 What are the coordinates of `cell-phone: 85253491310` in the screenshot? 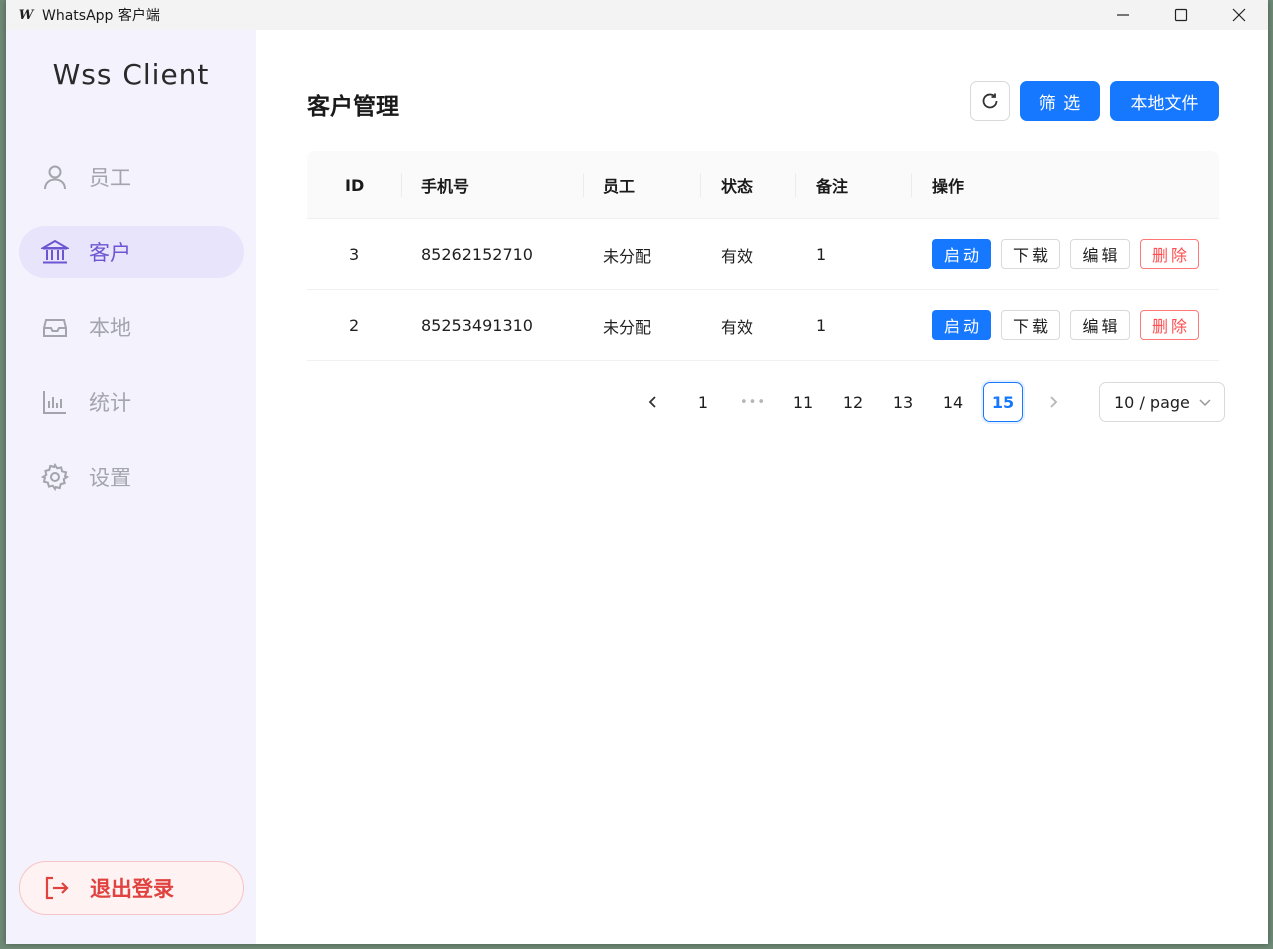 It's located at (477, 325).